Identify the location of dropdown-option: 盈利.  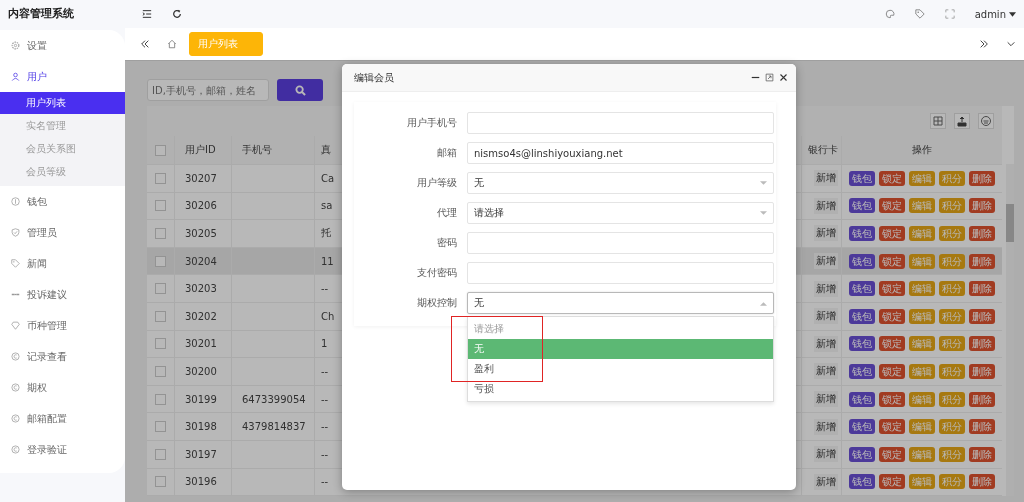
(620, 369).